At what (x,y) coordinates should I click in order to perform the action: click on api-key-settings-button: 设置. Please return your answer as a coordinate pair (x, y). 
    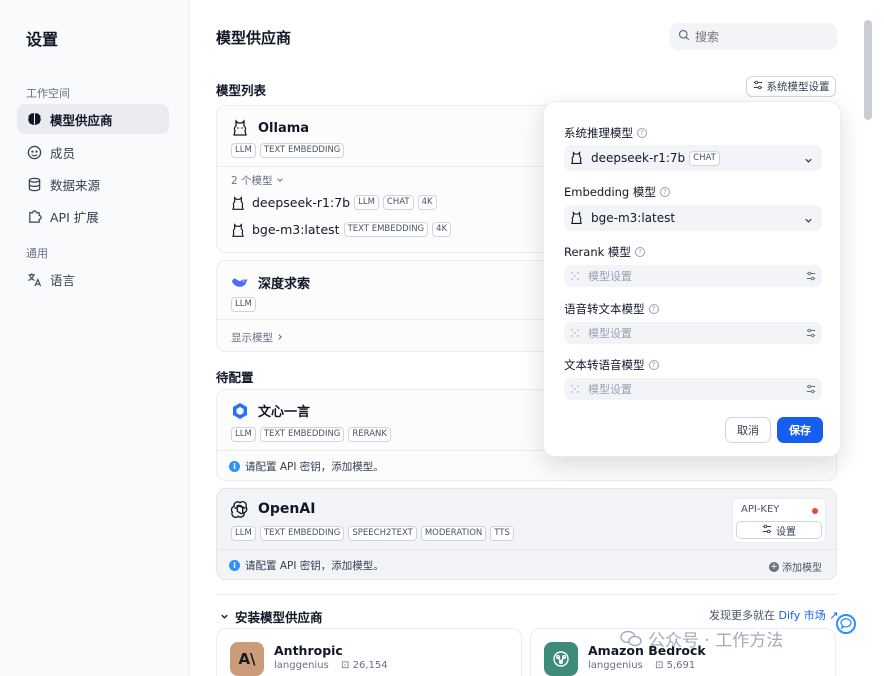
    Looking at the image, I should click on (779, 530).